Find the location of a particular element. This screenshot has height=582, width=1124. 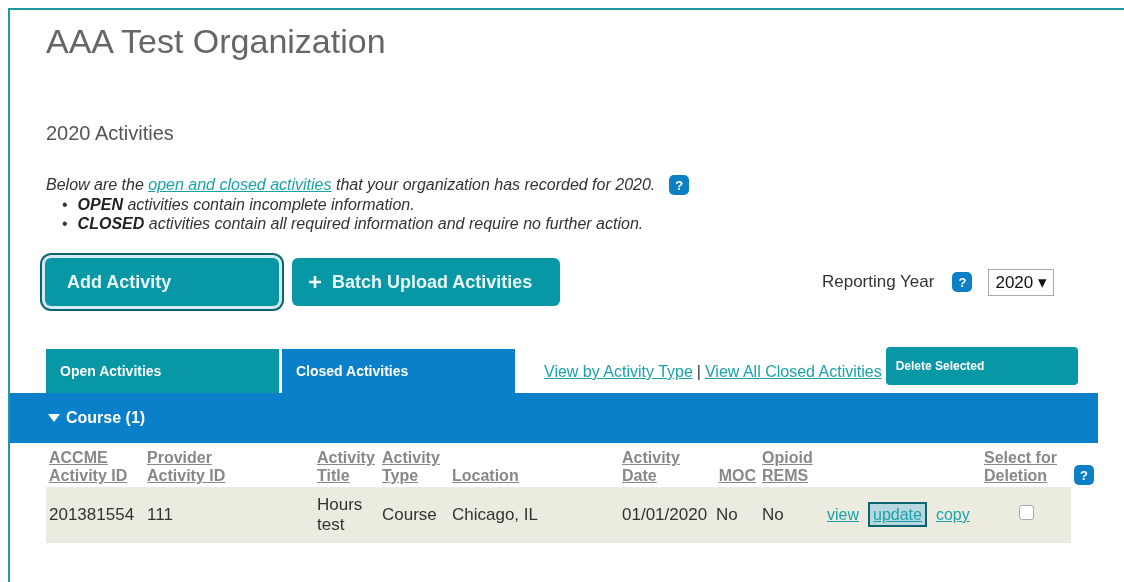

table-cell: 201381554 is located at coordinates (92, 514).